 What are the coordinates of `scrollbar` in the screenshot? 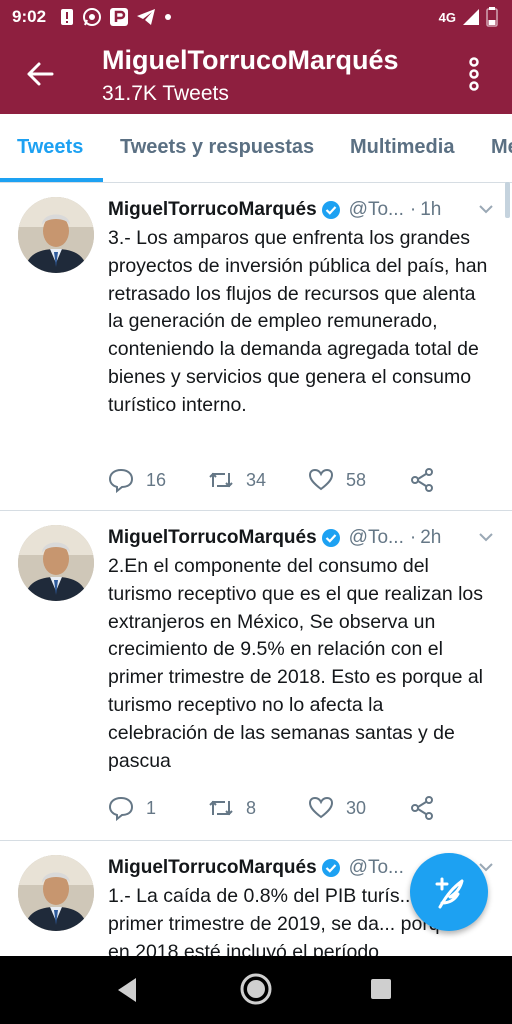 It's located at (507, 200).